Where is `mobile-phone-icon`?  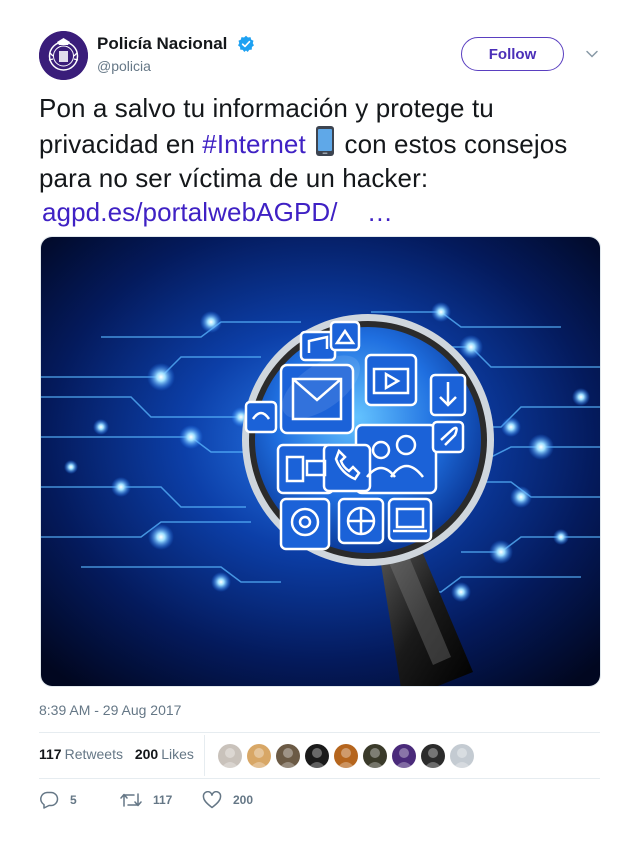
mobile-phone-icon is located at coordinates (325, 141).